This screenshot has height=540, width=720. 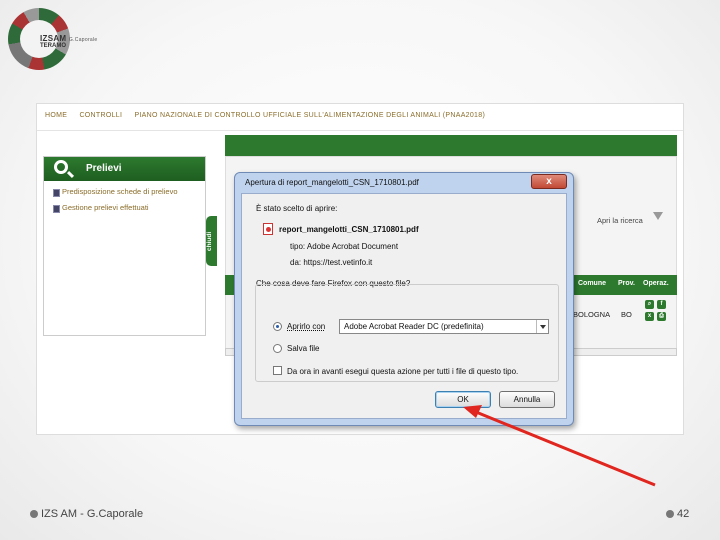 I want to click on annotation-arrow, so click(x=559, y=446).